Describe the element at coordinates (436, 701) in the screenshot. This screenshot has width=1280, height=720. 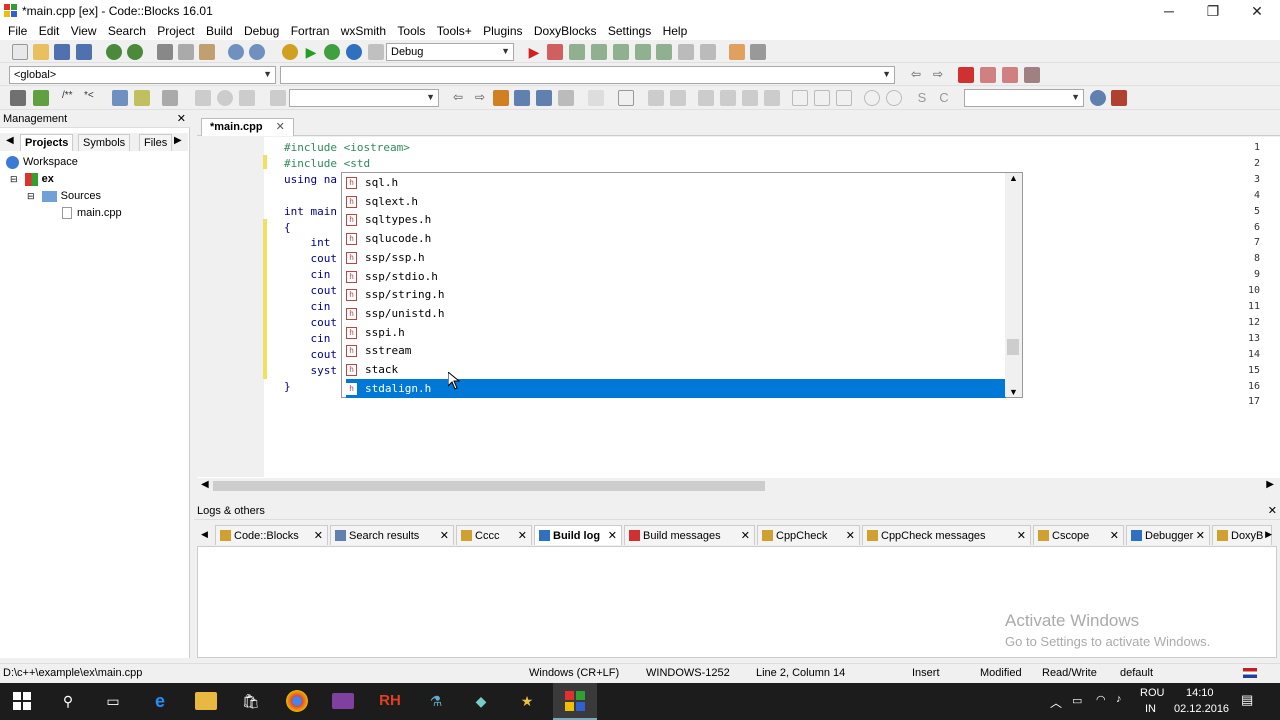
I see `app-icon-tool: ⚗` at that location.